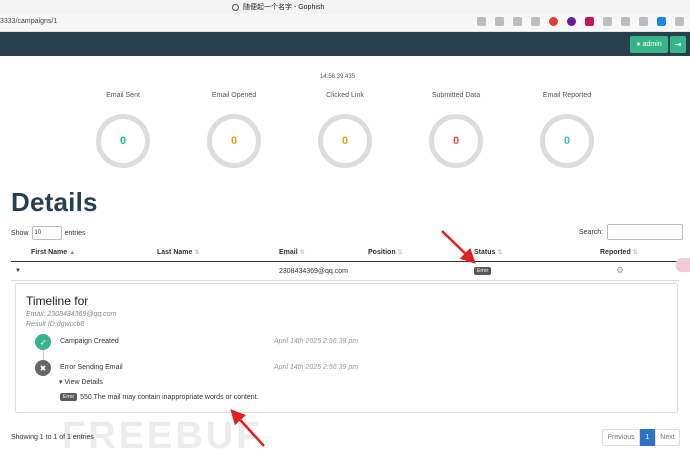 This screenshot has width=690, height=459. Describe the element at coordinates (247, 428) in the screenshot. I see `arrow-to-error` at that location.